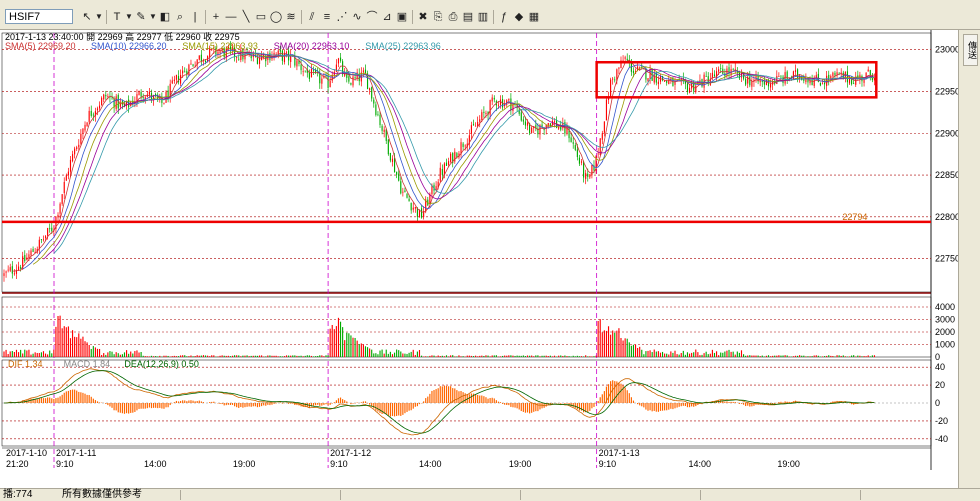 The height and width of the screenshot is (501, 980). I want to click on x-time-label: 19:00, so click(244, 464).